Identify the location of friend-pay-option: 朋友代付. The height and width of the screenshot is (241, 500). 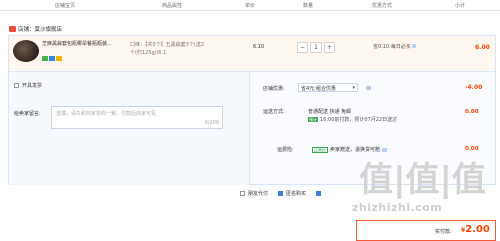
(254, 193).